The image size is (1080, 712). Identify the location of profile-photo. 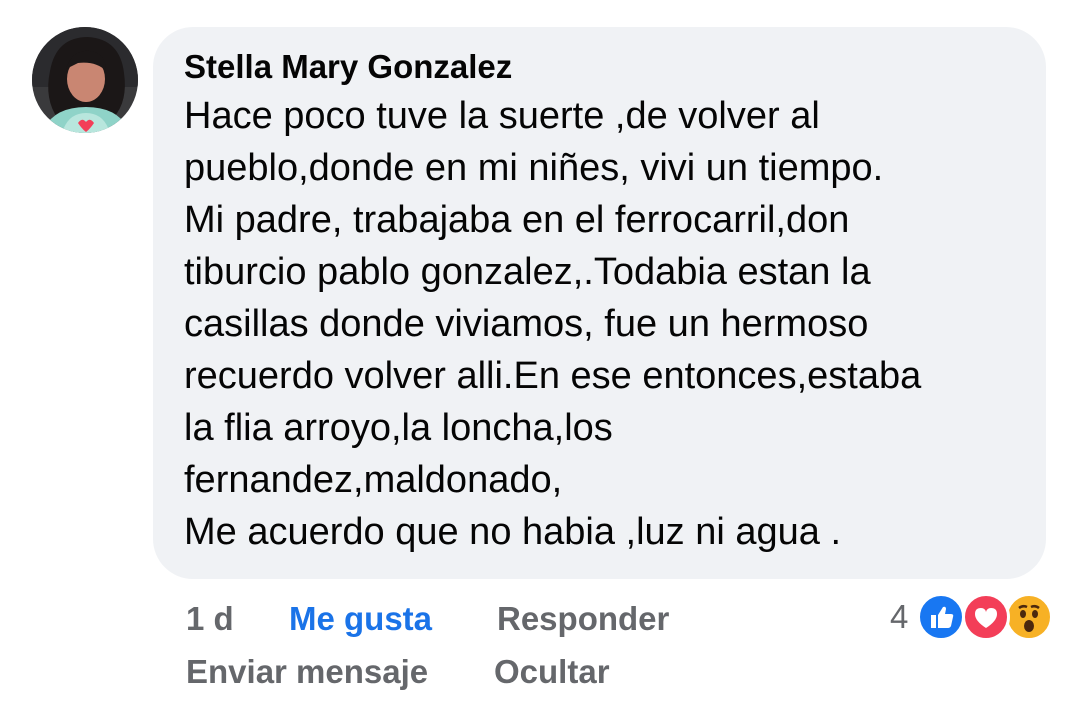
(85, 80).